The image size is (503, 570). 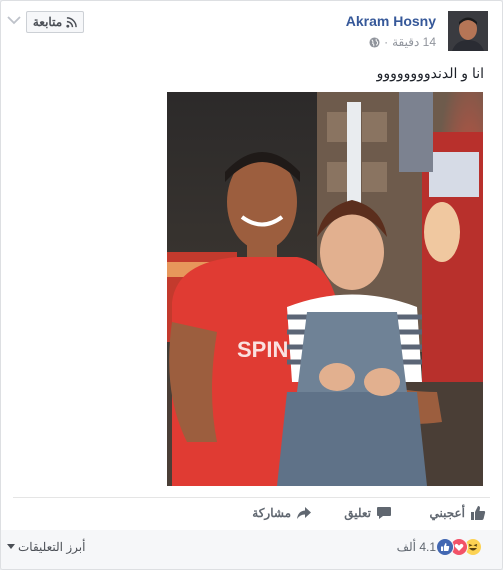 What do you see at coordinates (271, 513) in the screenshot?
I see `share-label: مشاركة` at bounding box center [271, 513].